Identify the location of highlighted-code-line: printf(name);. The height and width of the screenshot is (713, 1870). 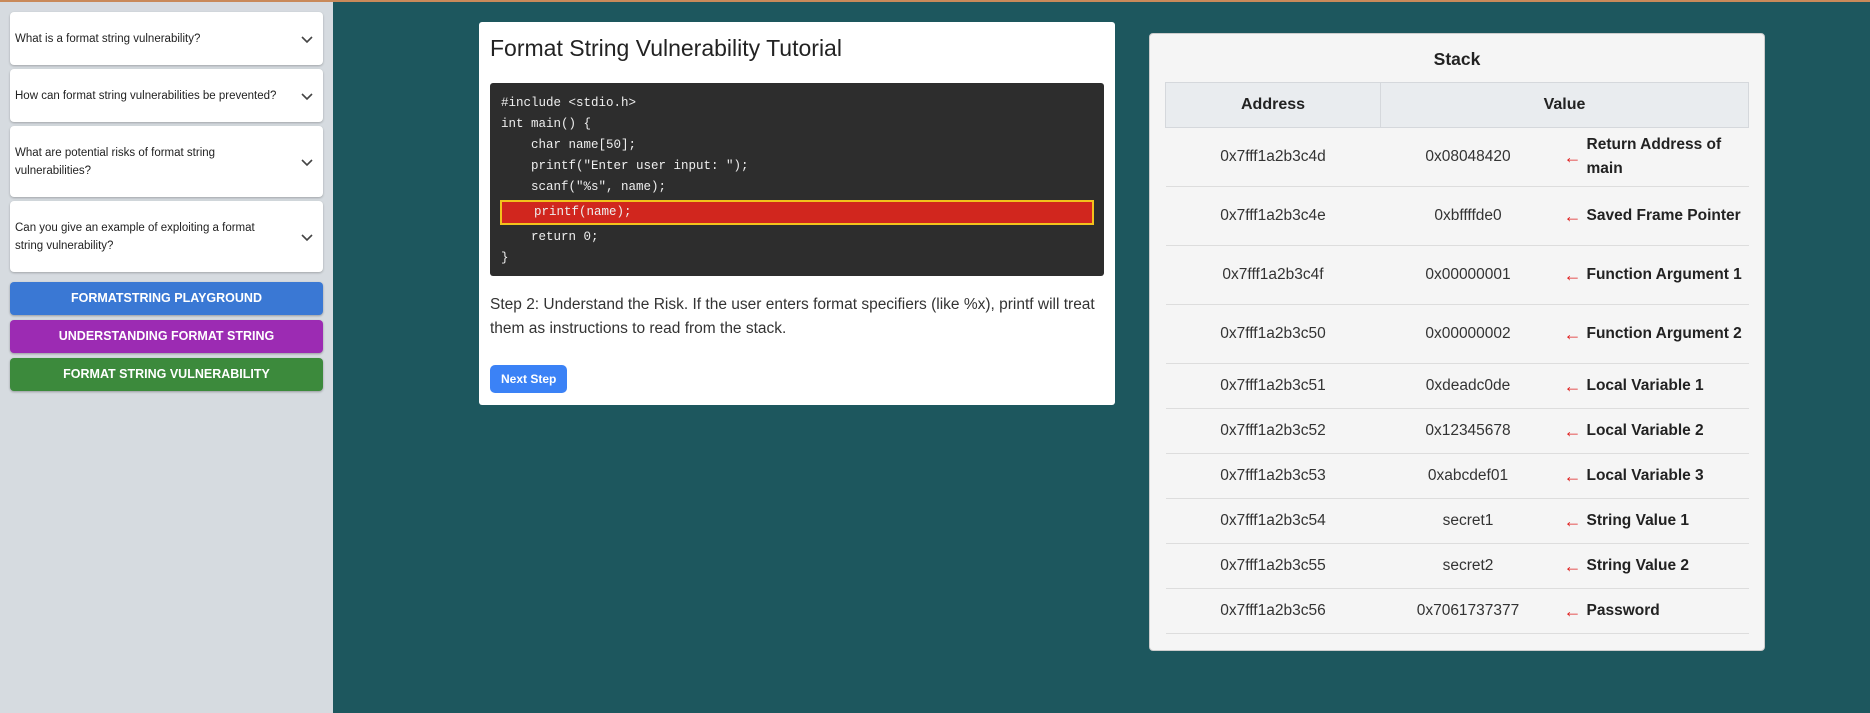
(797, 212).